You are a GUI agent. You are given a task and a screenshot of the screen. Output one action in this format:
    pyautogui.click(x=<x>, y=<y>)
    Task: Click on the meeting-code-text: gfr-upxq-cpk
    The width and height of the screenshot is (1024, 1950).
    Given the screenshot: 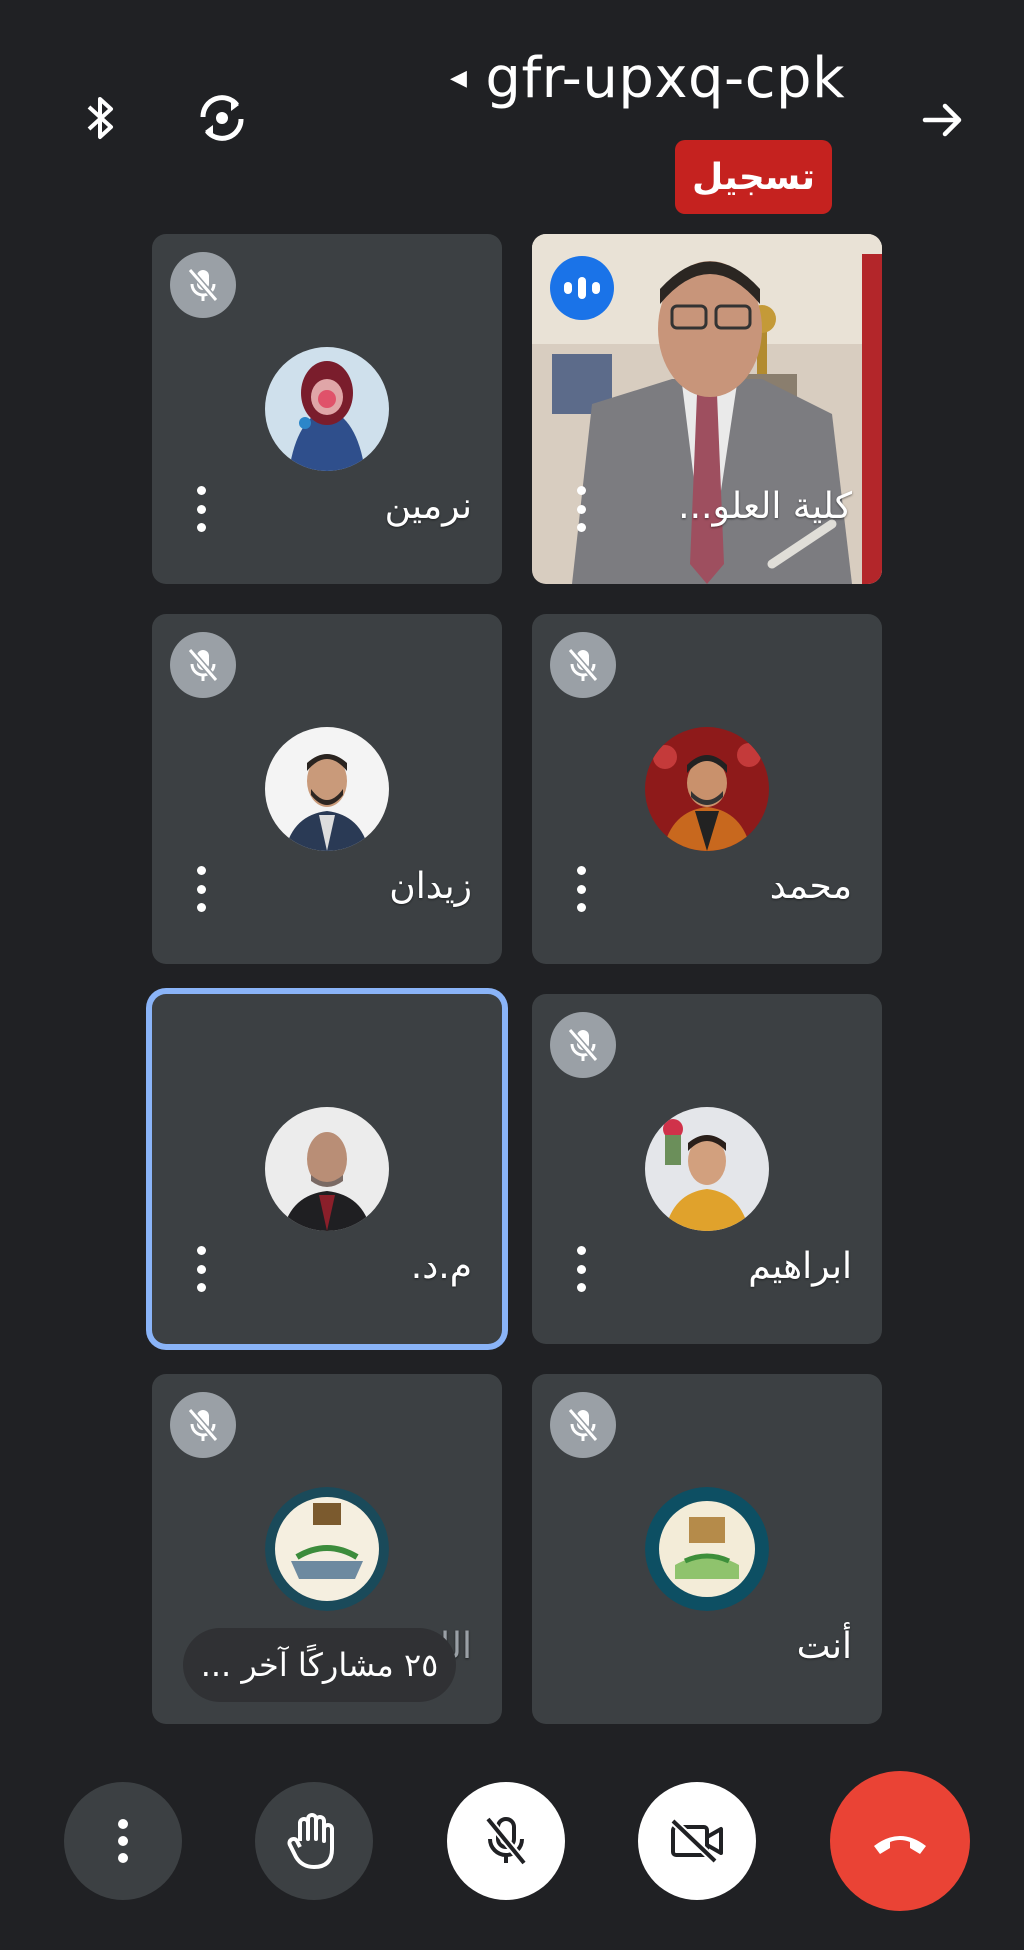 What is the action you would take?
    pyautogui.click(x=665, y=78)
    